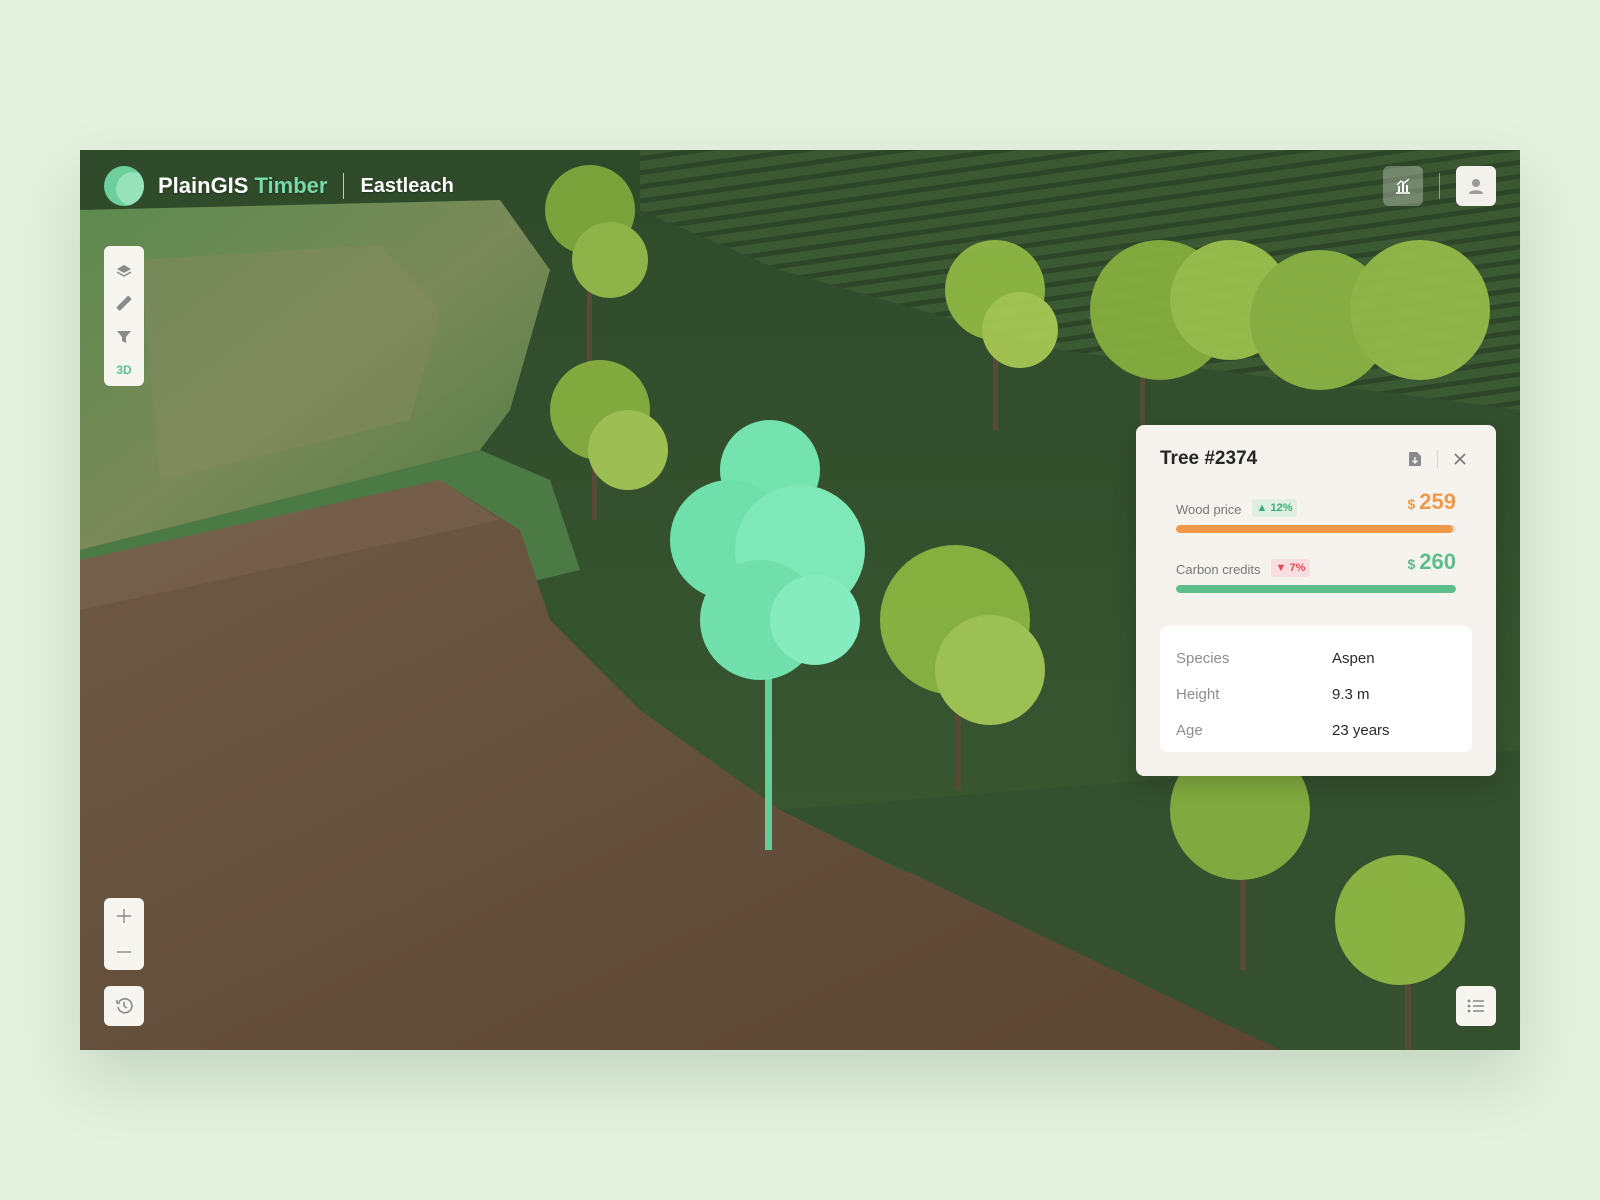 Image resolution: width=1600 pixels, height=1200 pixels. I want to click on layers-icon, so click(124, 270).